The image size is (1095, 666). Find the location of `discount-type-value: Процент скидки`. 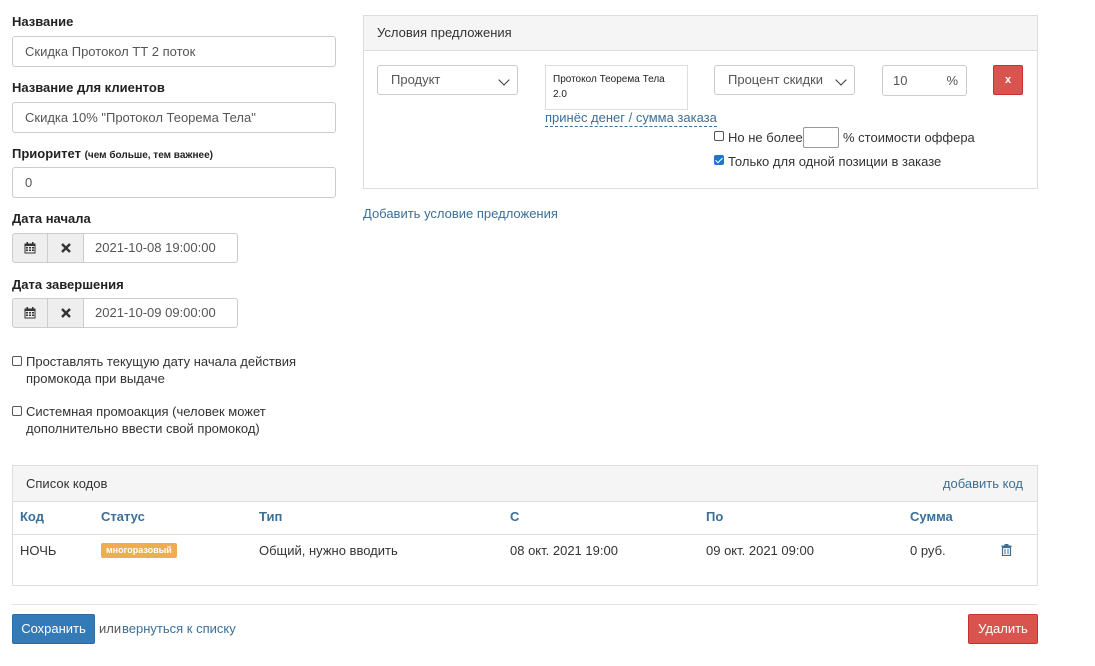

discount-type-value: Процент скидки is located at coordinates (776, 79).